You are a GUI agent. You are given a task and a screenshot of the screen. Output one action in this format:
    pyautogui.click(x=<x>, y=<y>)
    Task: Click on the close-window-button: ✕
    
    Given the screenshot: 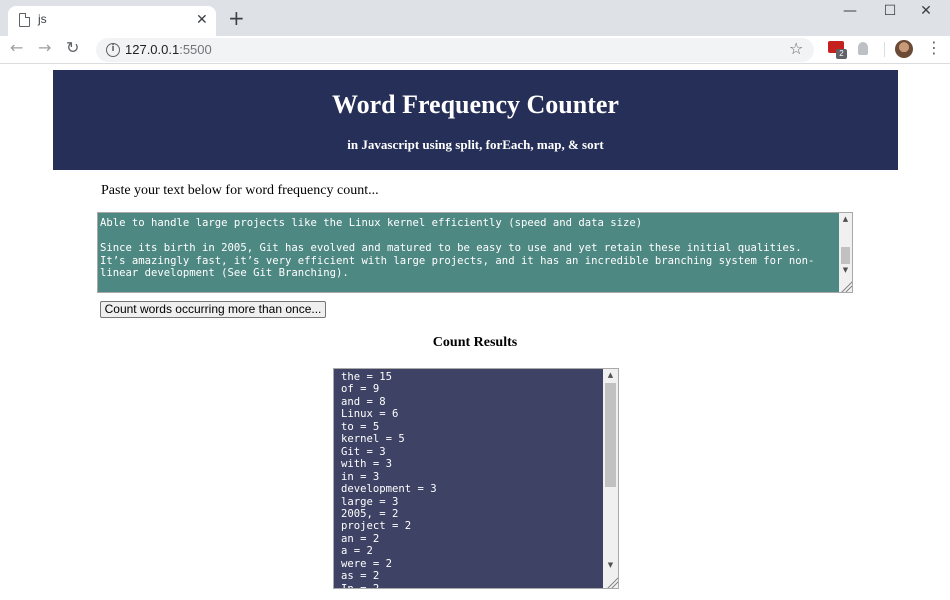 What is the action you would take?
    pyautogui.click(x=926, y=11)
    